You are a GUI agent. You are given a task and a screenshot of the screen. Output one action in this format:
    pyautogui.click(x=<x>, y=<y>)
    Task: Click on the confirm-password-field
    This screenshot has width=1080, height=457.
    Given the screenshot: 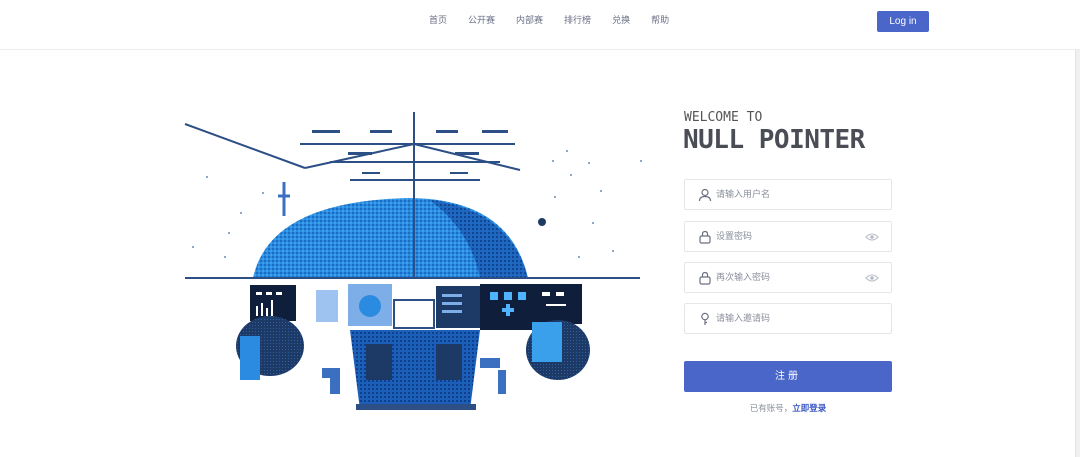 What is the action you would take?
    pyautogui.click(x=788, y=277)
    